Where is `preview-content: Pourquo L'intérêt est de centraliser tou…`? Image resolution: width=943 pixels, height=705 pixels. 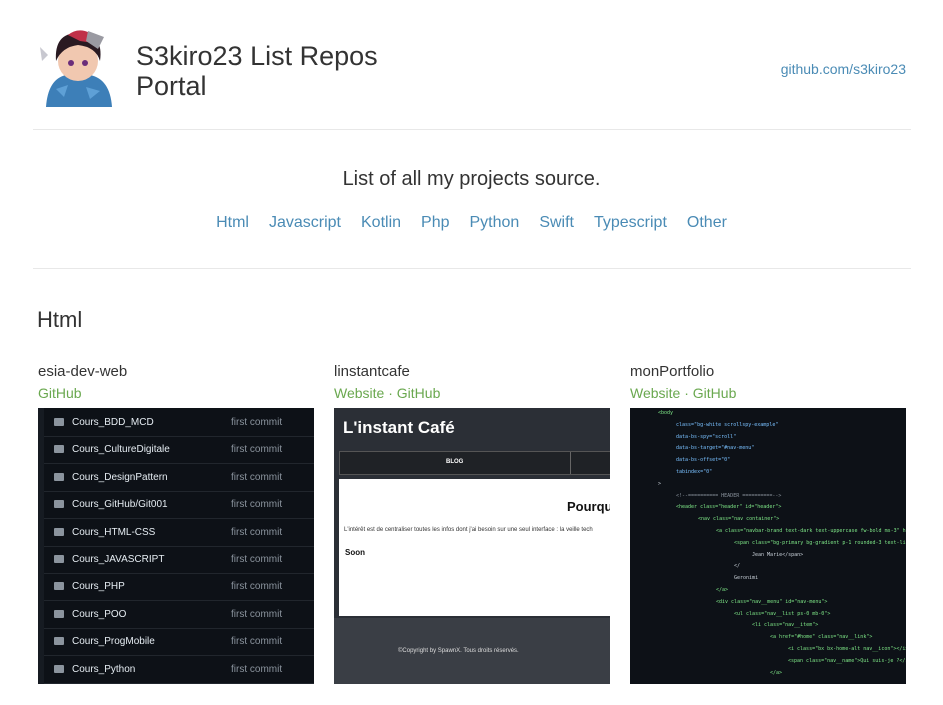
preview-content: Pourquo L'intérêt est de centraliser tou… is located at coordinates (474, 547).